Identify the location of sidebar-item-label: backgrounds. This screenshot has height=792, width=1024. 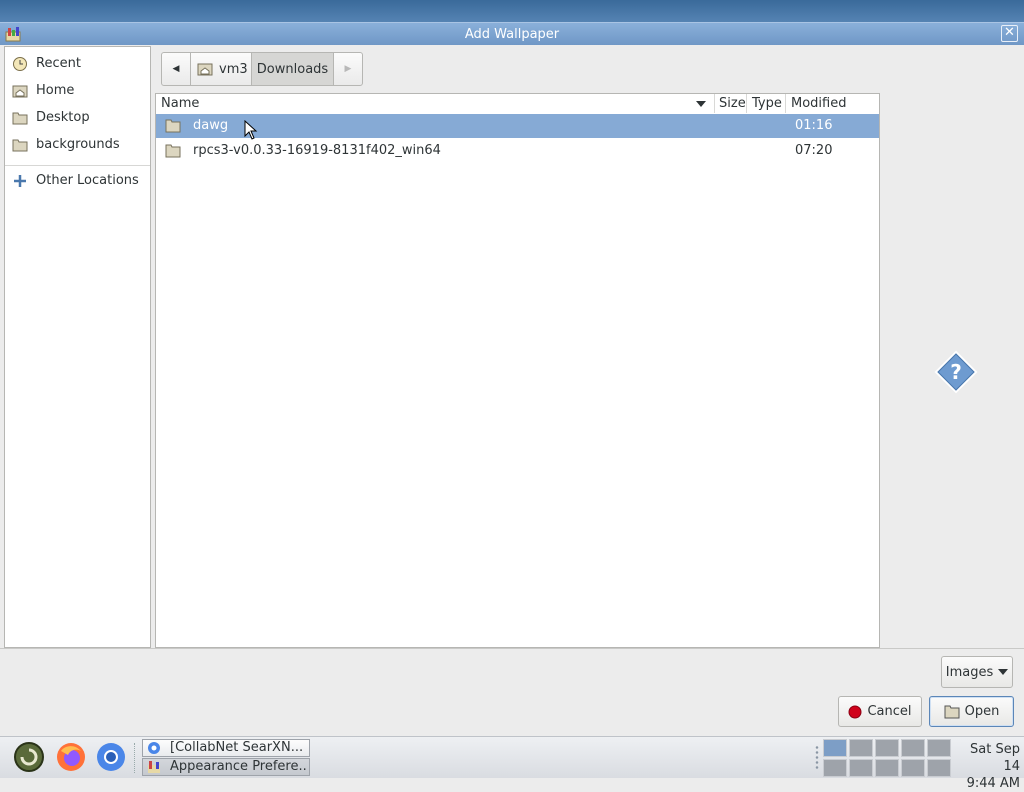
(78, 144).